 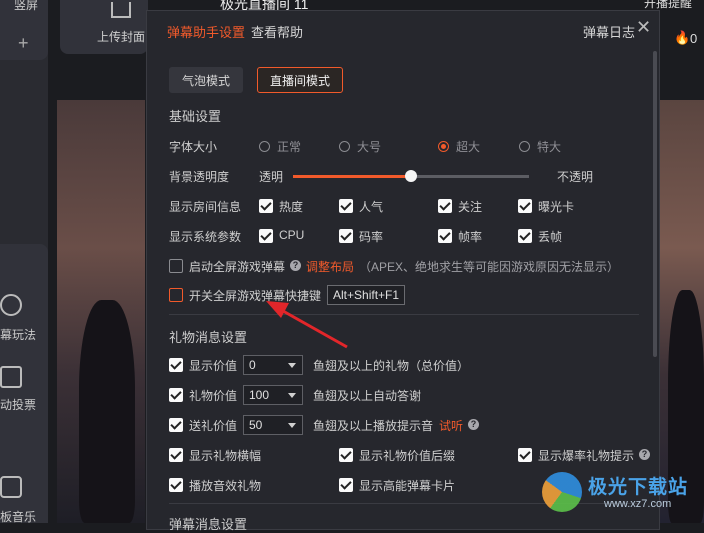 I want to click on font-size-normal-radio, so click(x=264, y=146).